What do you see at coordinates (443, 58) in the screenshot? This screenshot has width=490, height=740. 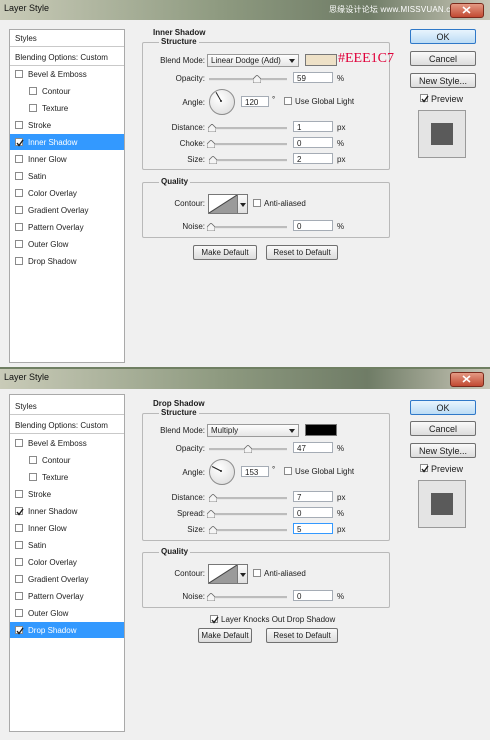 I see `cancel-button: Cancel` at bounding box center [443, 58].